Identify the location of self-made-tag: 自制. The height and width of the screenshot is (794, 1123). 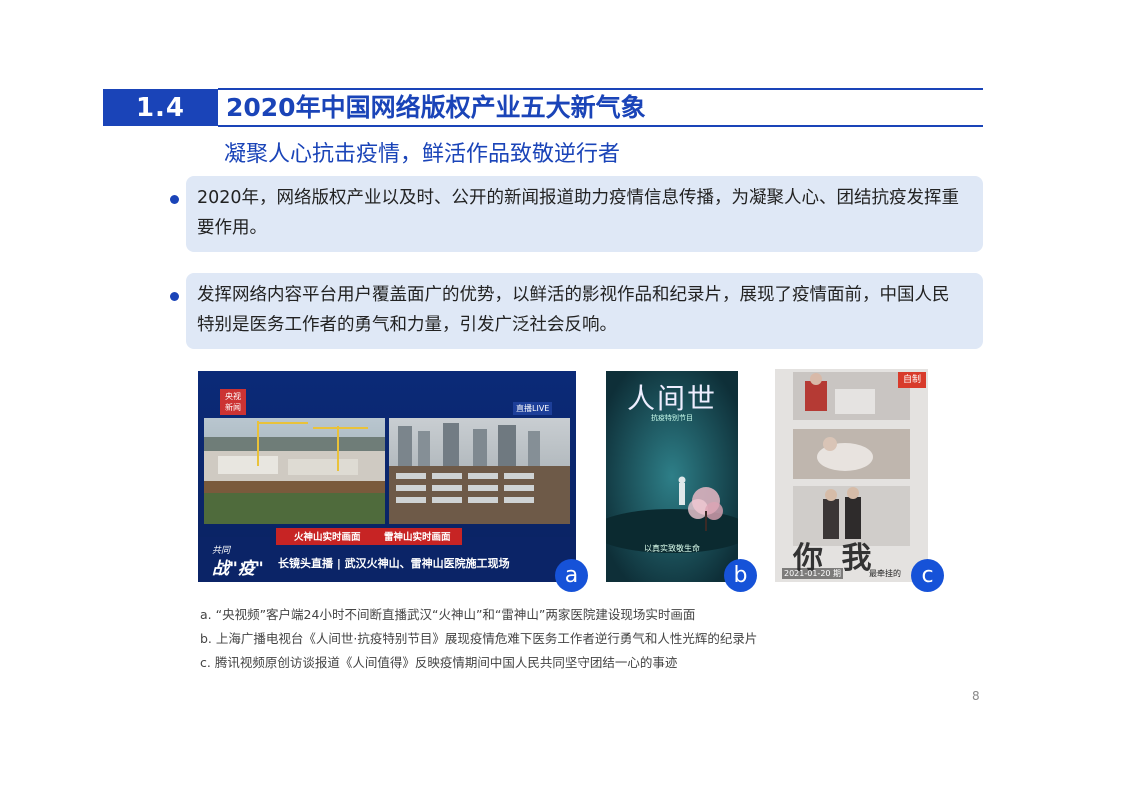
(912, 380).